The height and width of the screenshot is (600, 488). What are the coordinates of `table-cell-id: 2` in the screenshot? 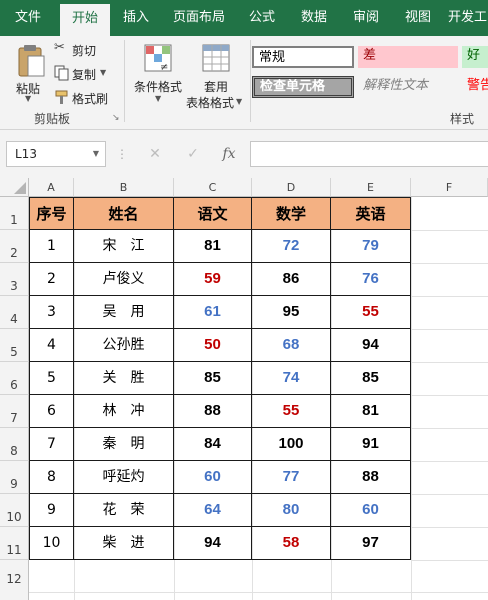 It's located at (52, 279).